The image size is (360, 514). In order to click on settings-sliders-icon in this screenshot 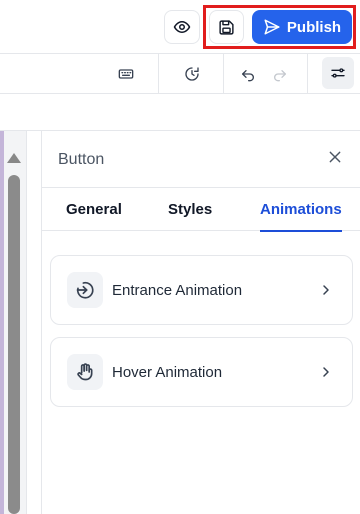, I will do `click(338, 73)`.